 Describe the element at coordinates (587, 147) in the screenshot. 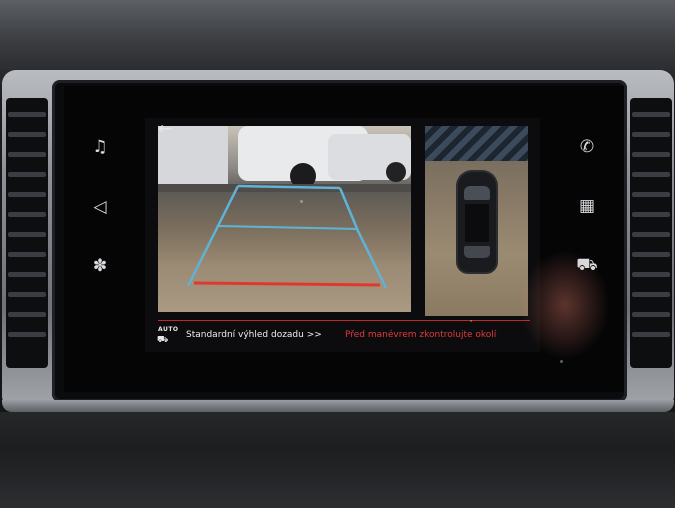

I see `phone-icon: ✆` at that location.